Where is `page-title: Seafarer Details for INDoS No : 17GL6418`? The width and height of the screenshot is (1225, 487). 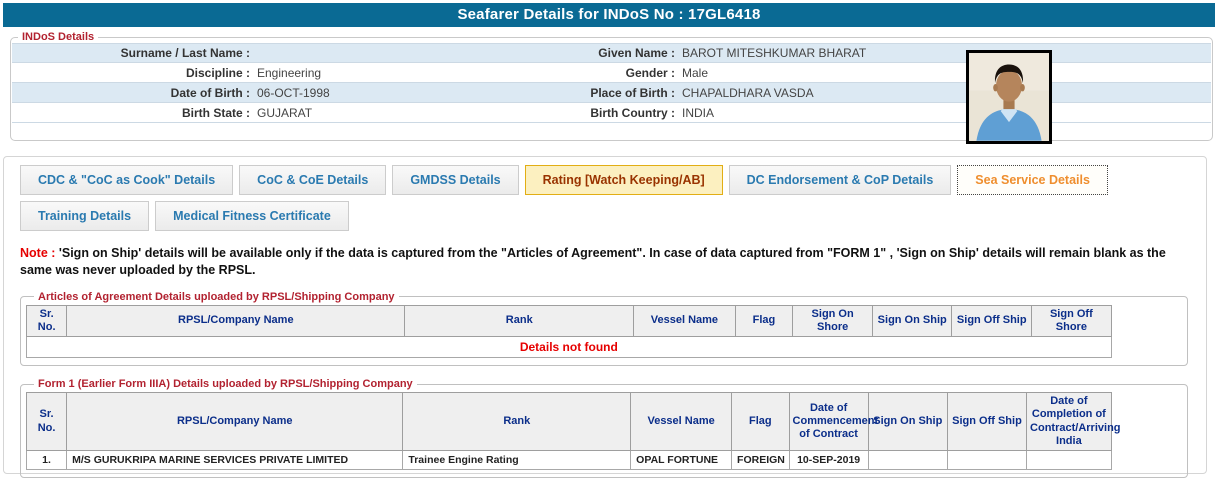 page-title: Seafarer Details for INDoS No : 17GL6418 is located at coordinates (609, 15).